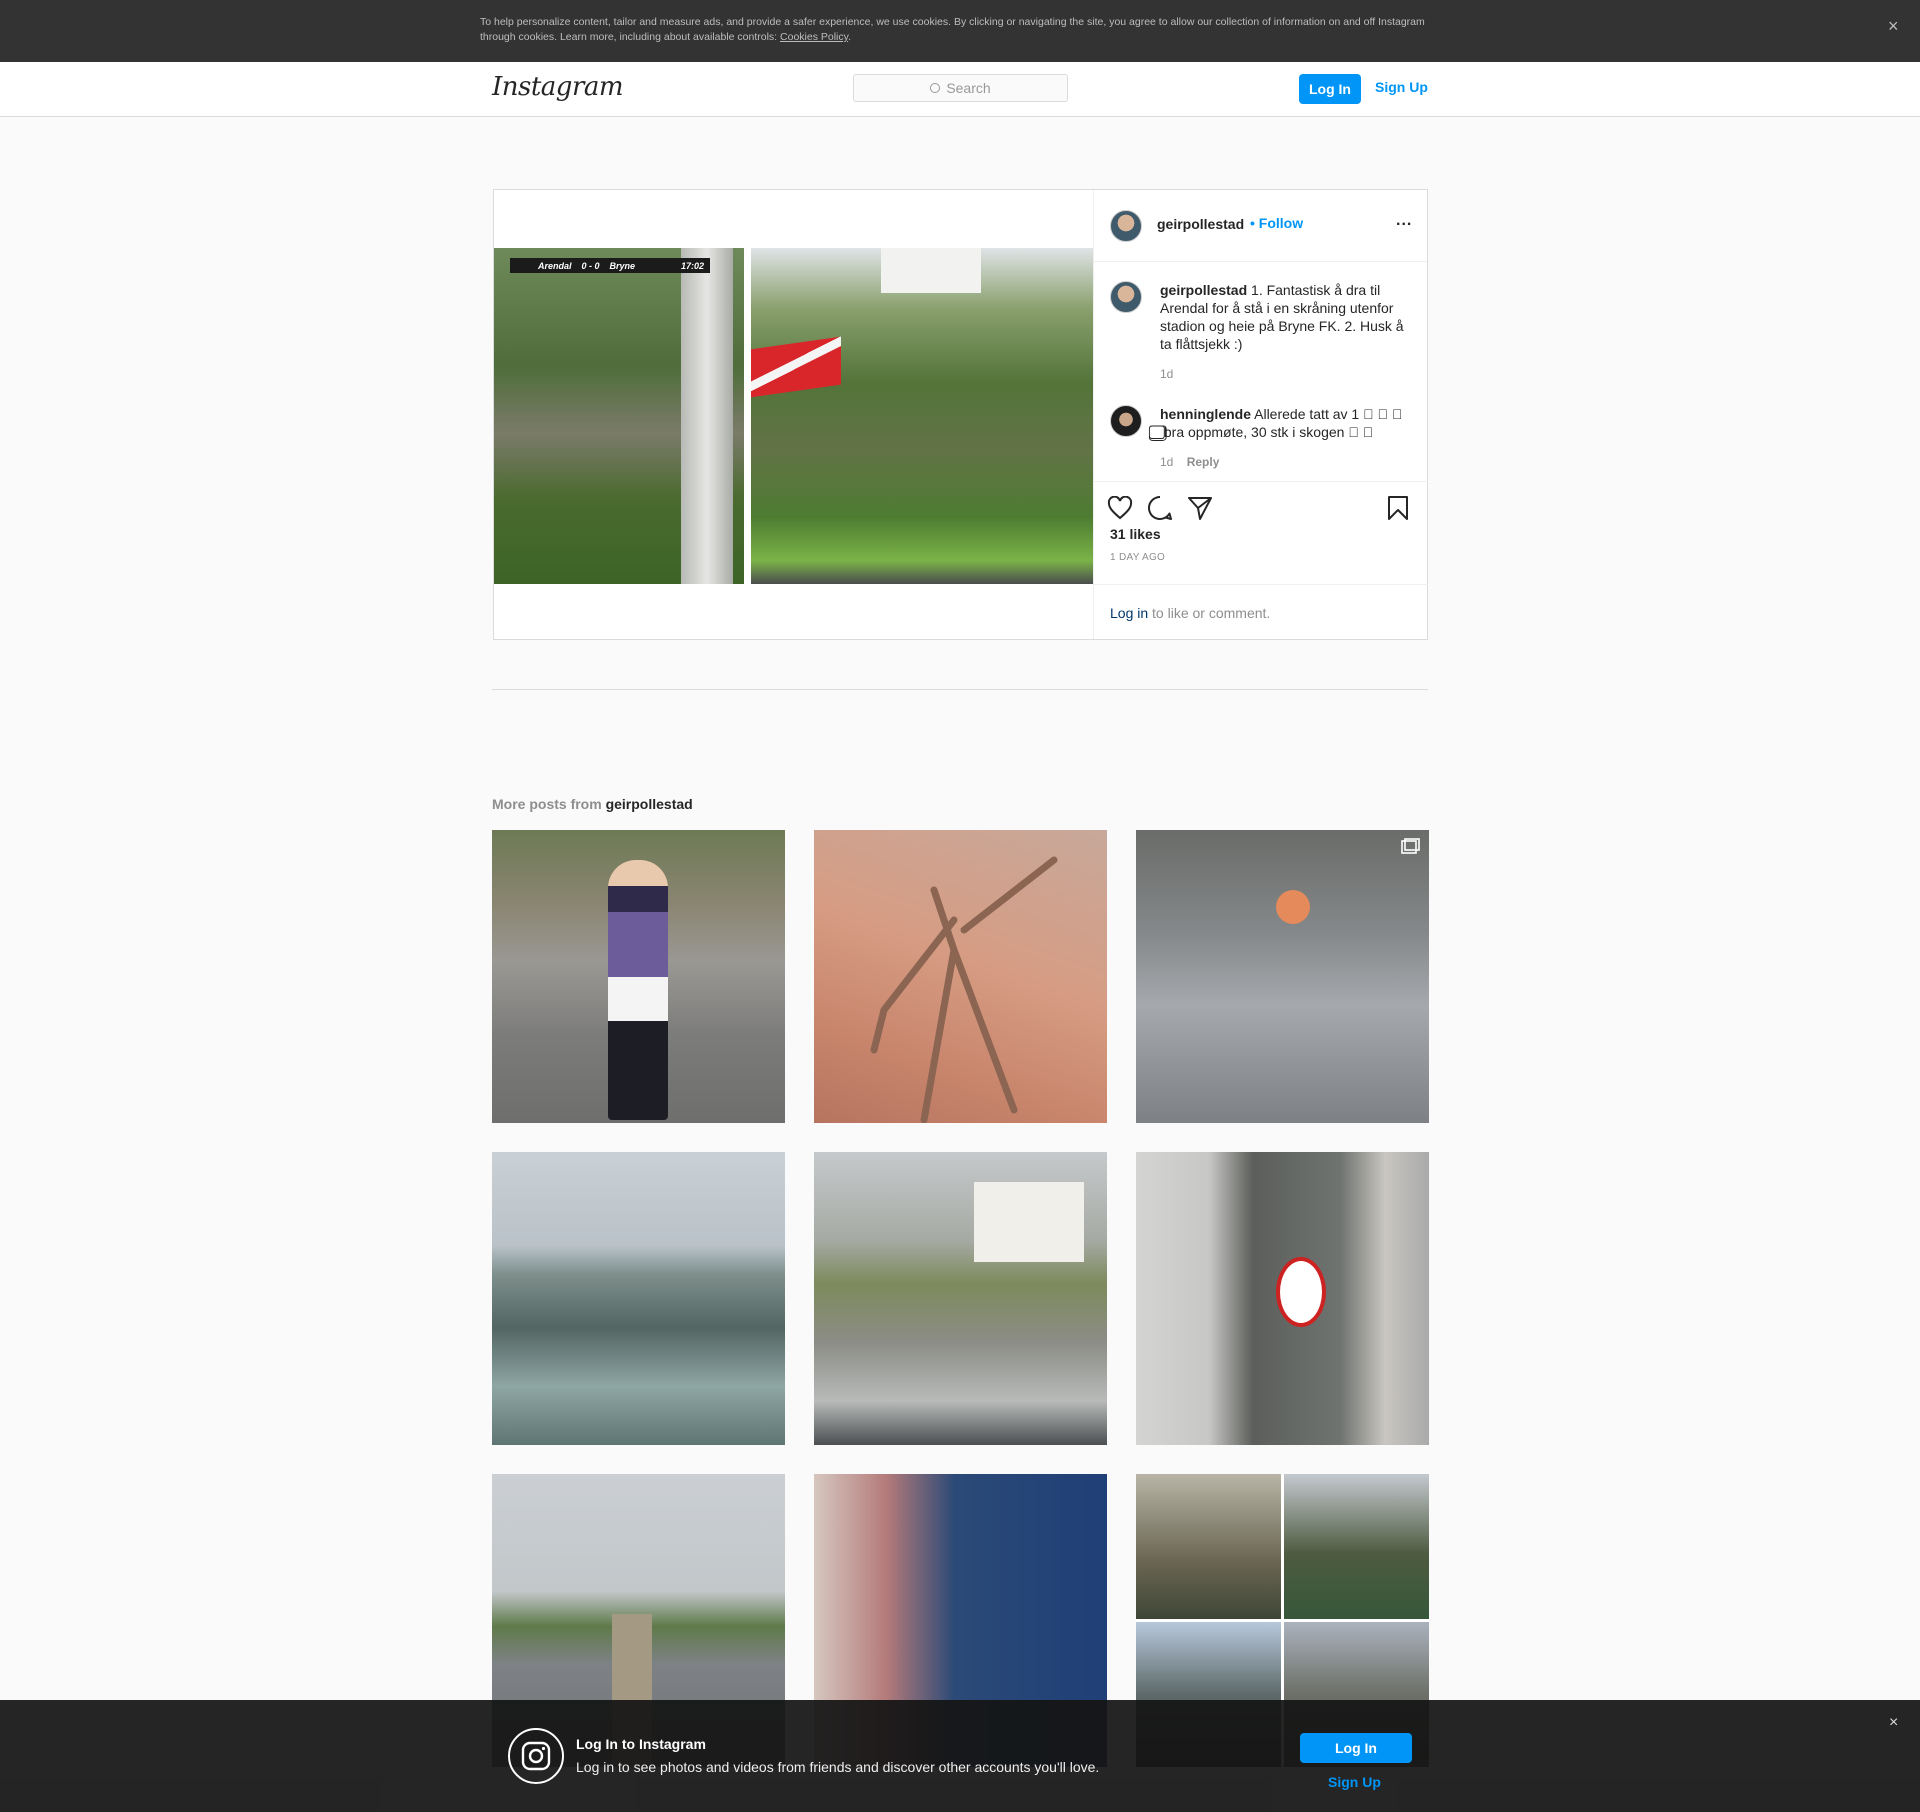 This screenshot has height=1812, width=1920. I want to click on comment-icon, so click(1160, 508).